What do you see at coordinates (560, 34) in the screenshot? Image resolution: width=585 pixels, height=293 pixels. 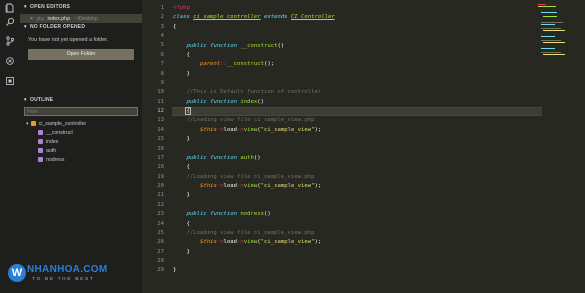 I see `minimap` at bounding box center [560, 34].